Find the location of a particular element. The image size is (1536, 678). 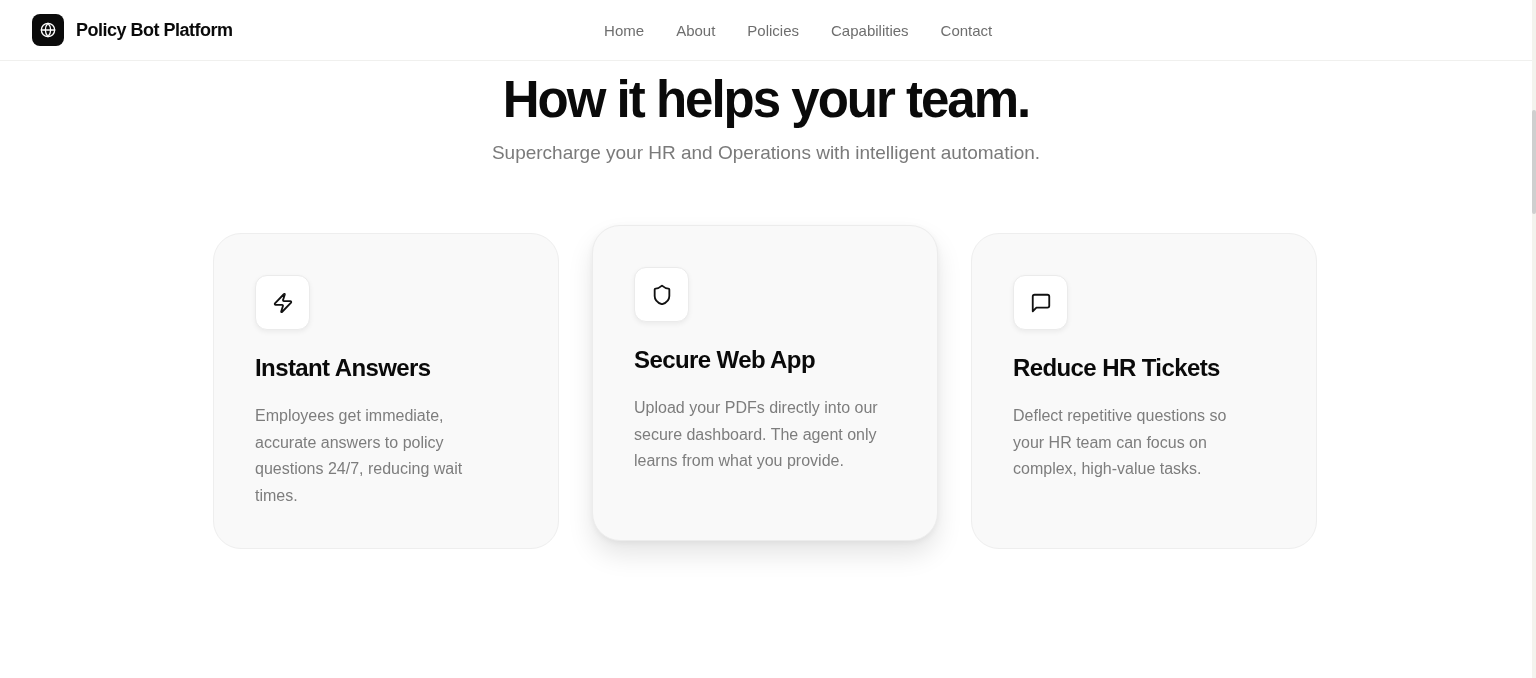

card-title: Instant Answers is located at coordinates (343, 368).